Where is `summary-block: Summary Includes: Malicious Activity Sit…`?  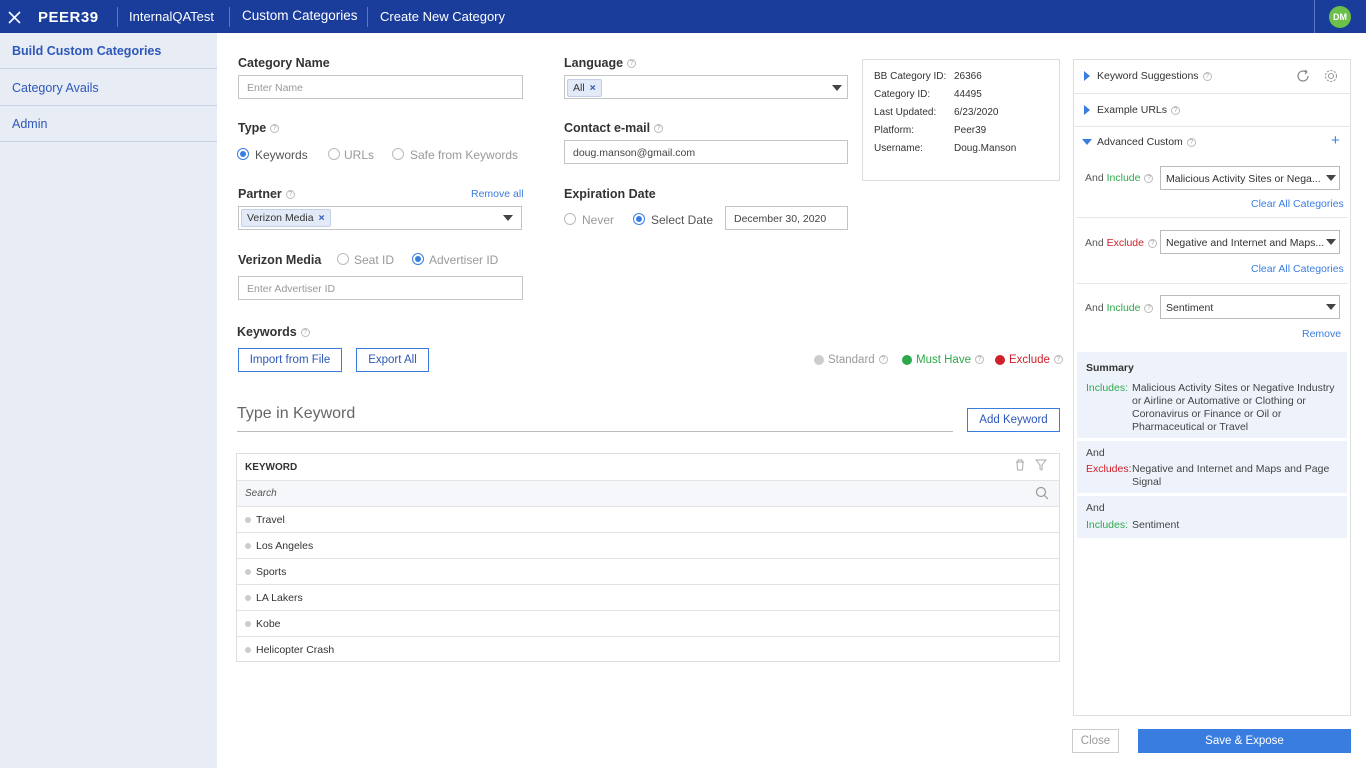 summary-block: Summary Includes: Malicious Activity Sit… is located at coordinates (1212, 395).